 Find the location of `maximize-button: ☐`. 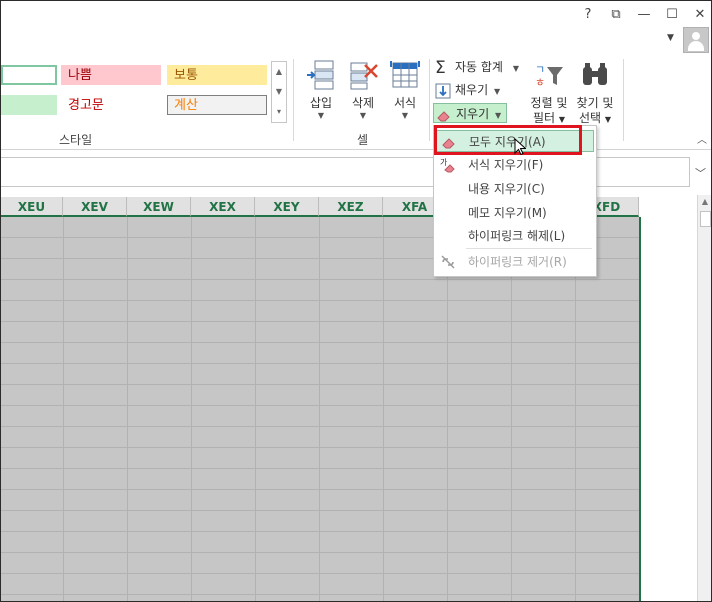

maximize-button: ☐ is located at coordinates (672, 15).